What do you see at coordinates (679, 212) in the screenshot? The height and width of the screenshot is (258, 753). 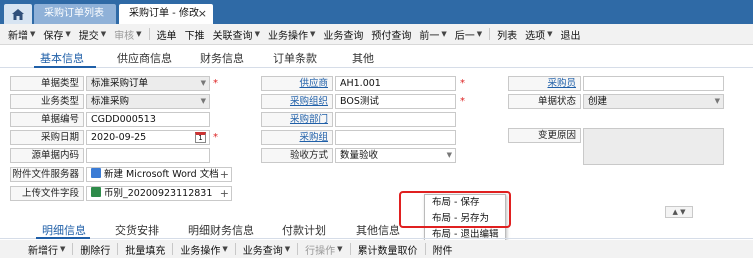 I see `collapse-toggle-icon: ▲ ▼` at bounding box center [679, 212].